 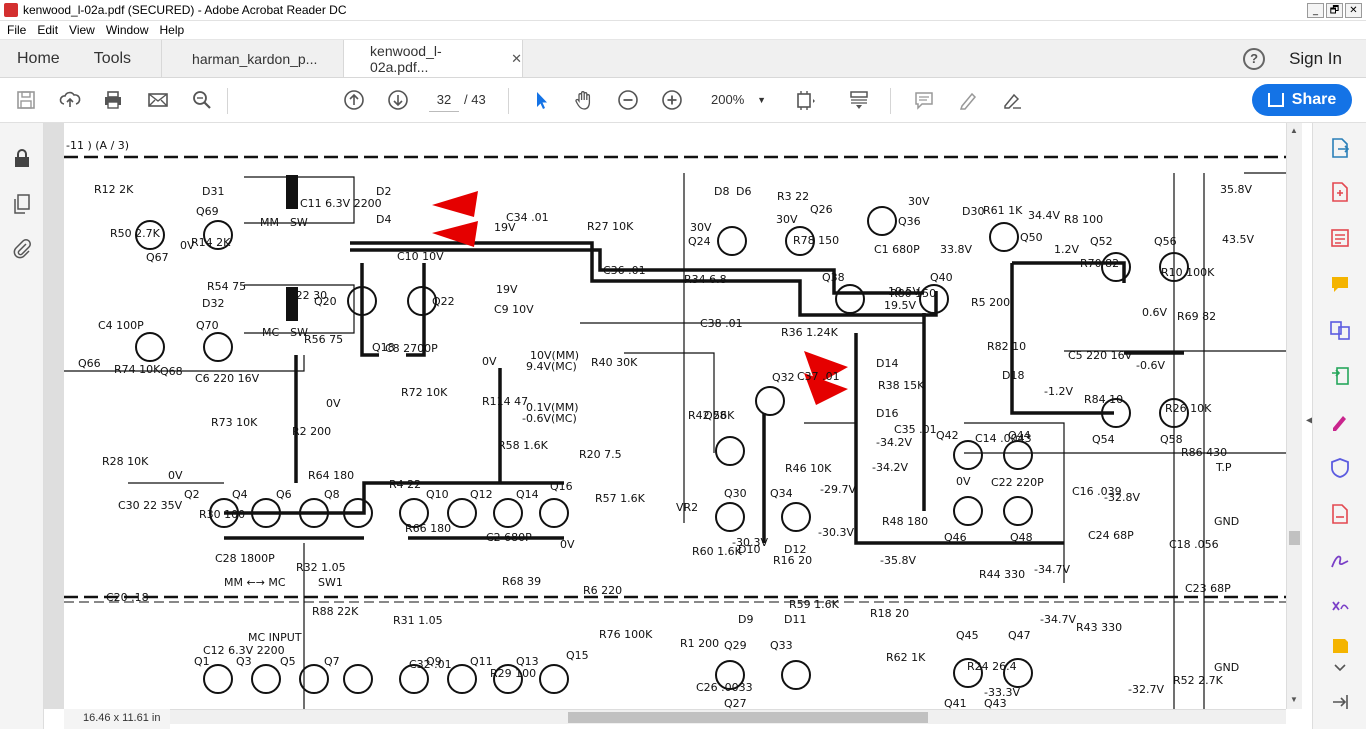 I want to click on component-value-label: R68 39, so click(x=521, y=581).